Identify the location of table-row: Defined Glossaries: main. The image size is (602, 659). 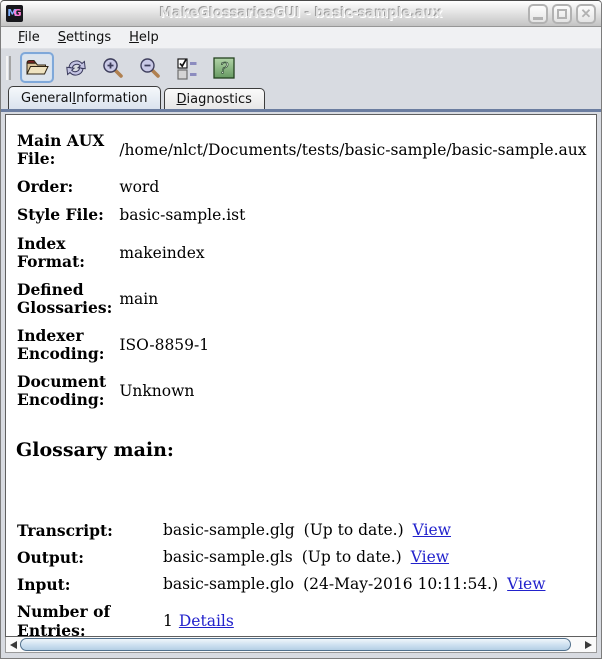
(301, 299).